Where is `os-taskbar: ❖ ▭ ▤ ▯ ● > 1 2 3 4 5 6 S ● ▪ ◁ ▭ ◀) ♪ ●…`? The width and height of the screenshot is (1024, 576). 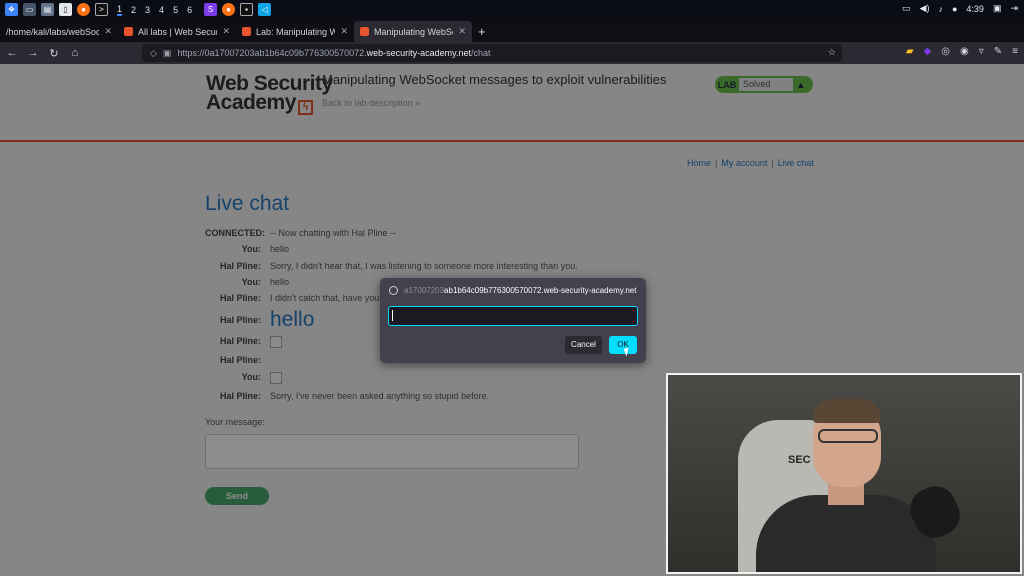
os-taskbar: ❖ ▭ ▤ ▯ ● > 1 2 3 4 5 6 S ● ▪ ◁ ▭ ◀) ♪ ●… is located at coordinates (512, 9).